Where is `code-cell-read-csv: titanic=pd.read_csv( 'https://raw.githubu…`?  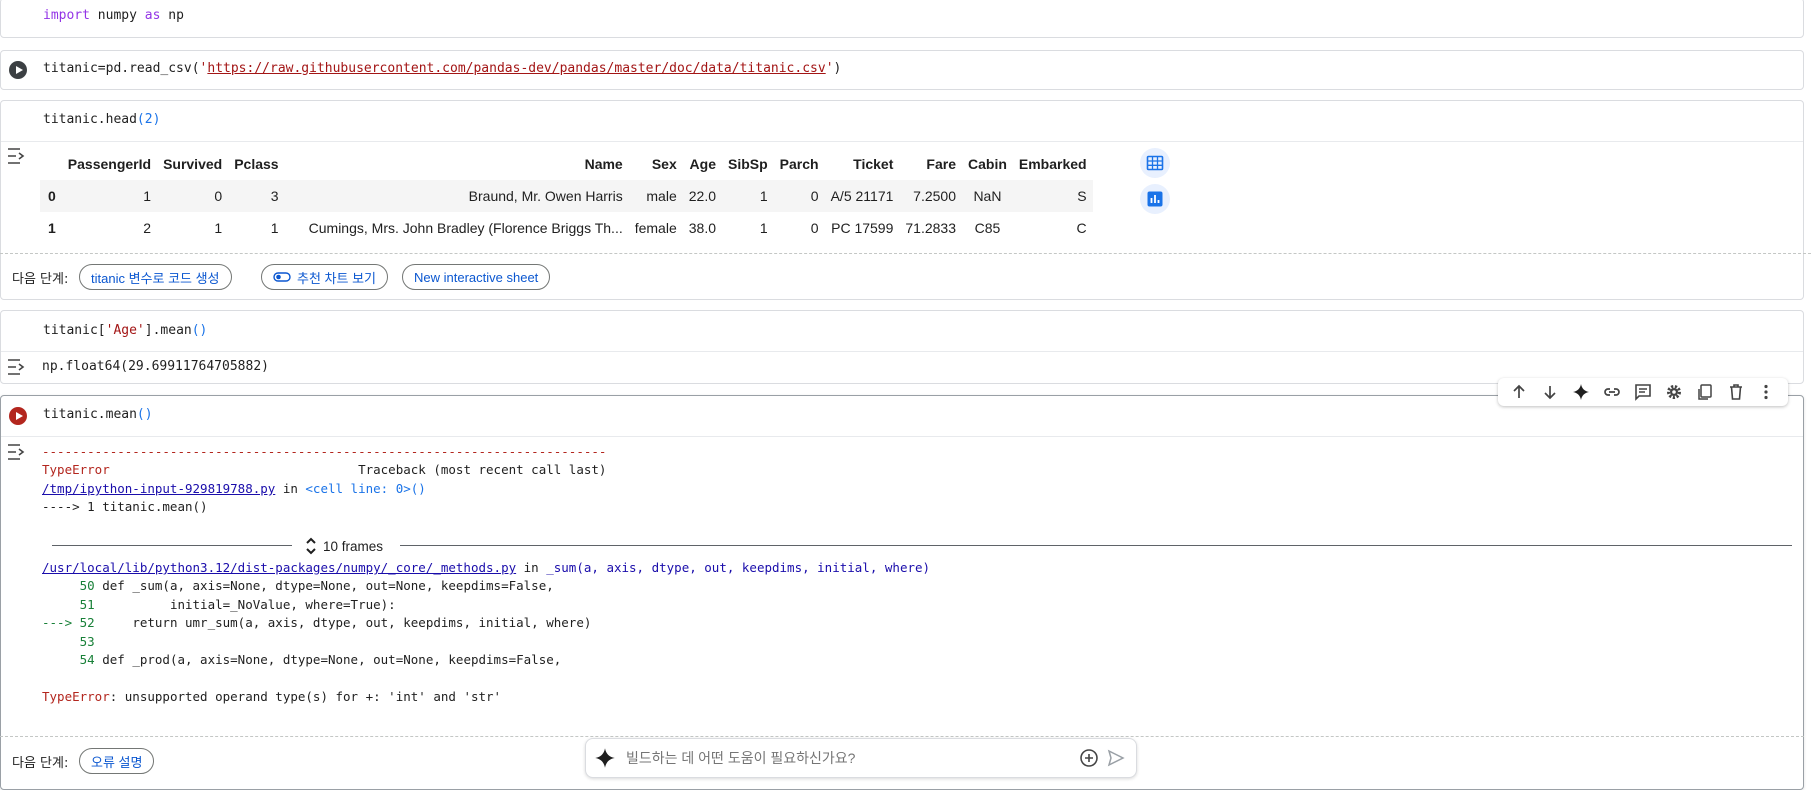 code-cell-read-csv: titanic=pd.read_csv( 'https://raw.githubu… is located at coordinates (902, 70).